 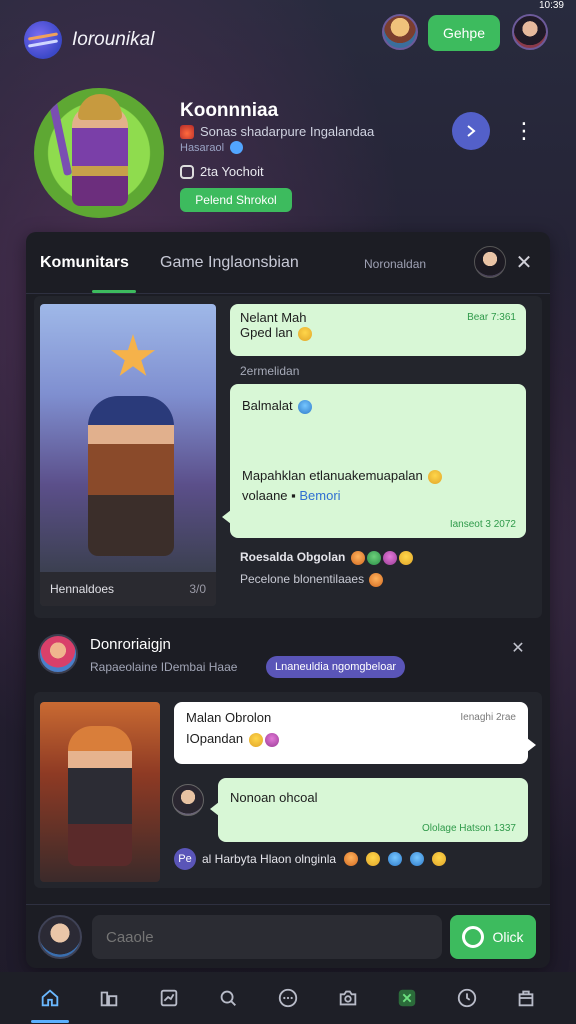 I want to click on post-subtitle: Rapaeolaine IDembai Haae, so click(x=164, y=667).